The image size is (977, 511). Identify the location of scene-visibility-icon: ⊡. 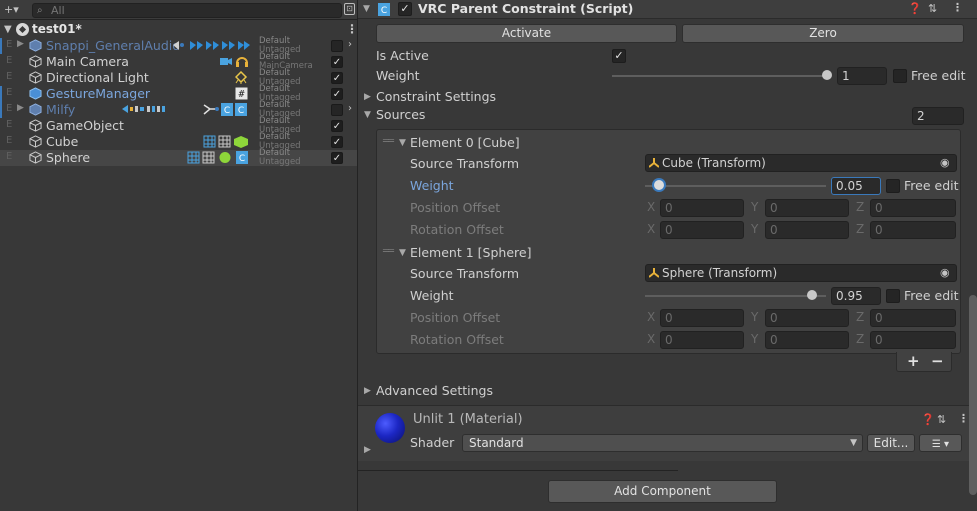
(349, 9).